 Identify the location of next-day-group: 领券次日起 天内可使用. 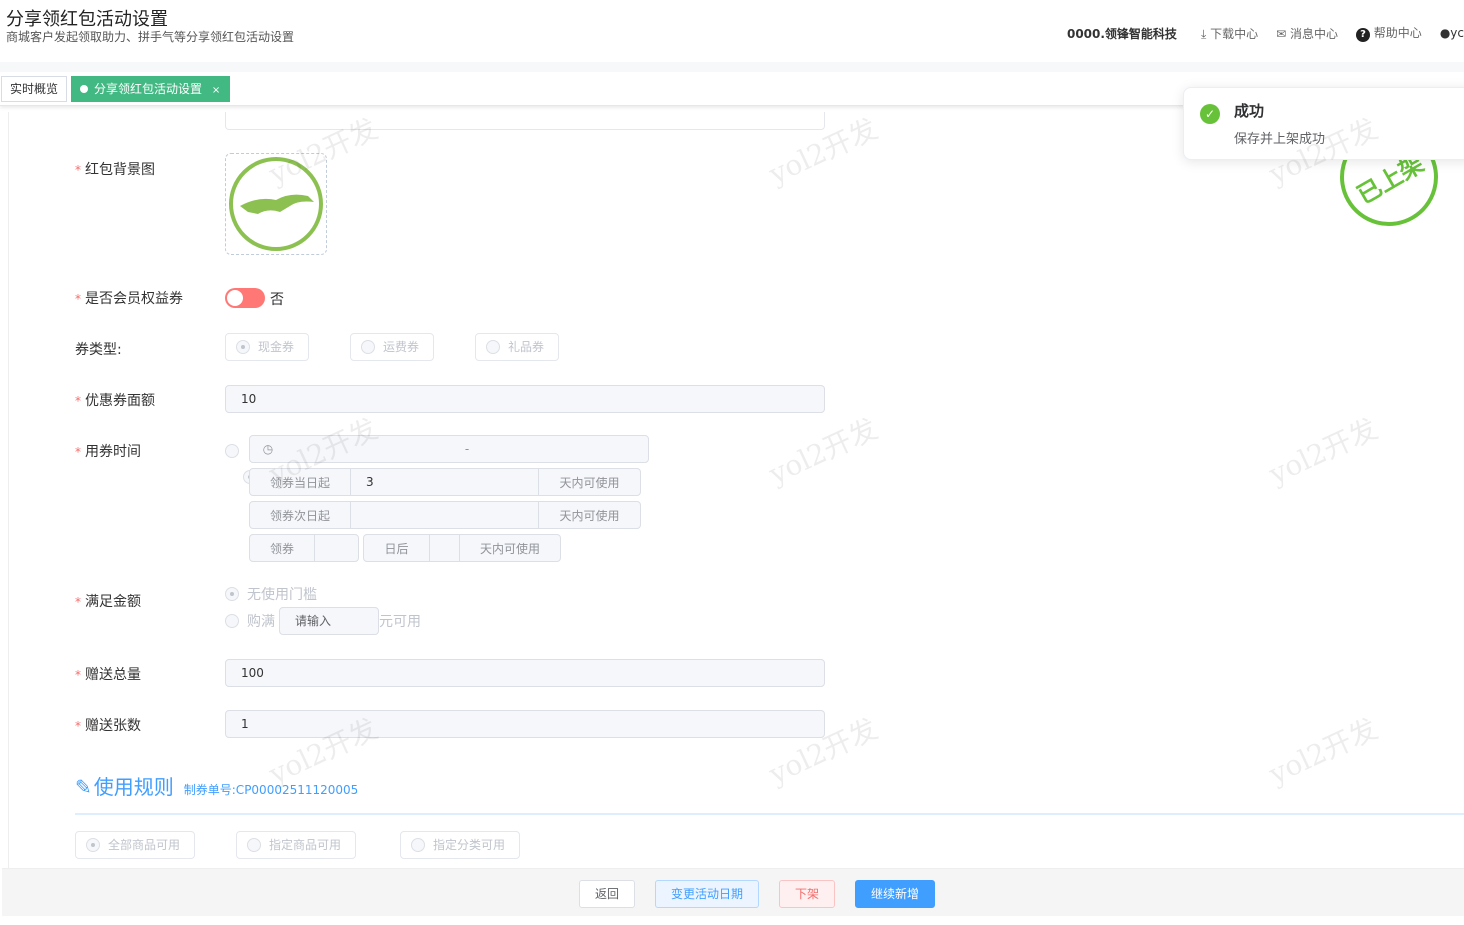
(445, 515).